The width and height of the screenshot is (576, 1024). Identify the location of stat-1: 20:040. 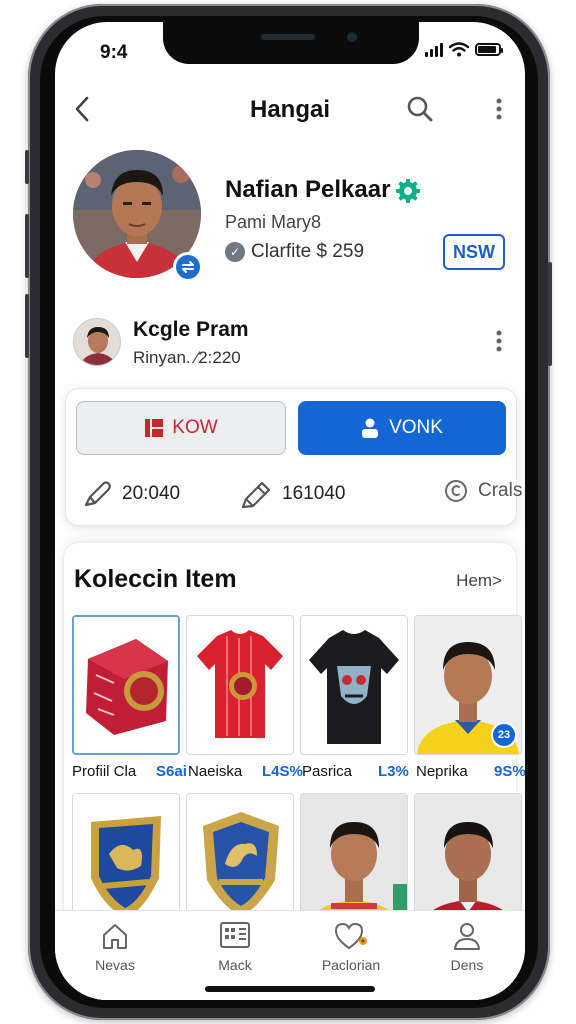
(131, 494).